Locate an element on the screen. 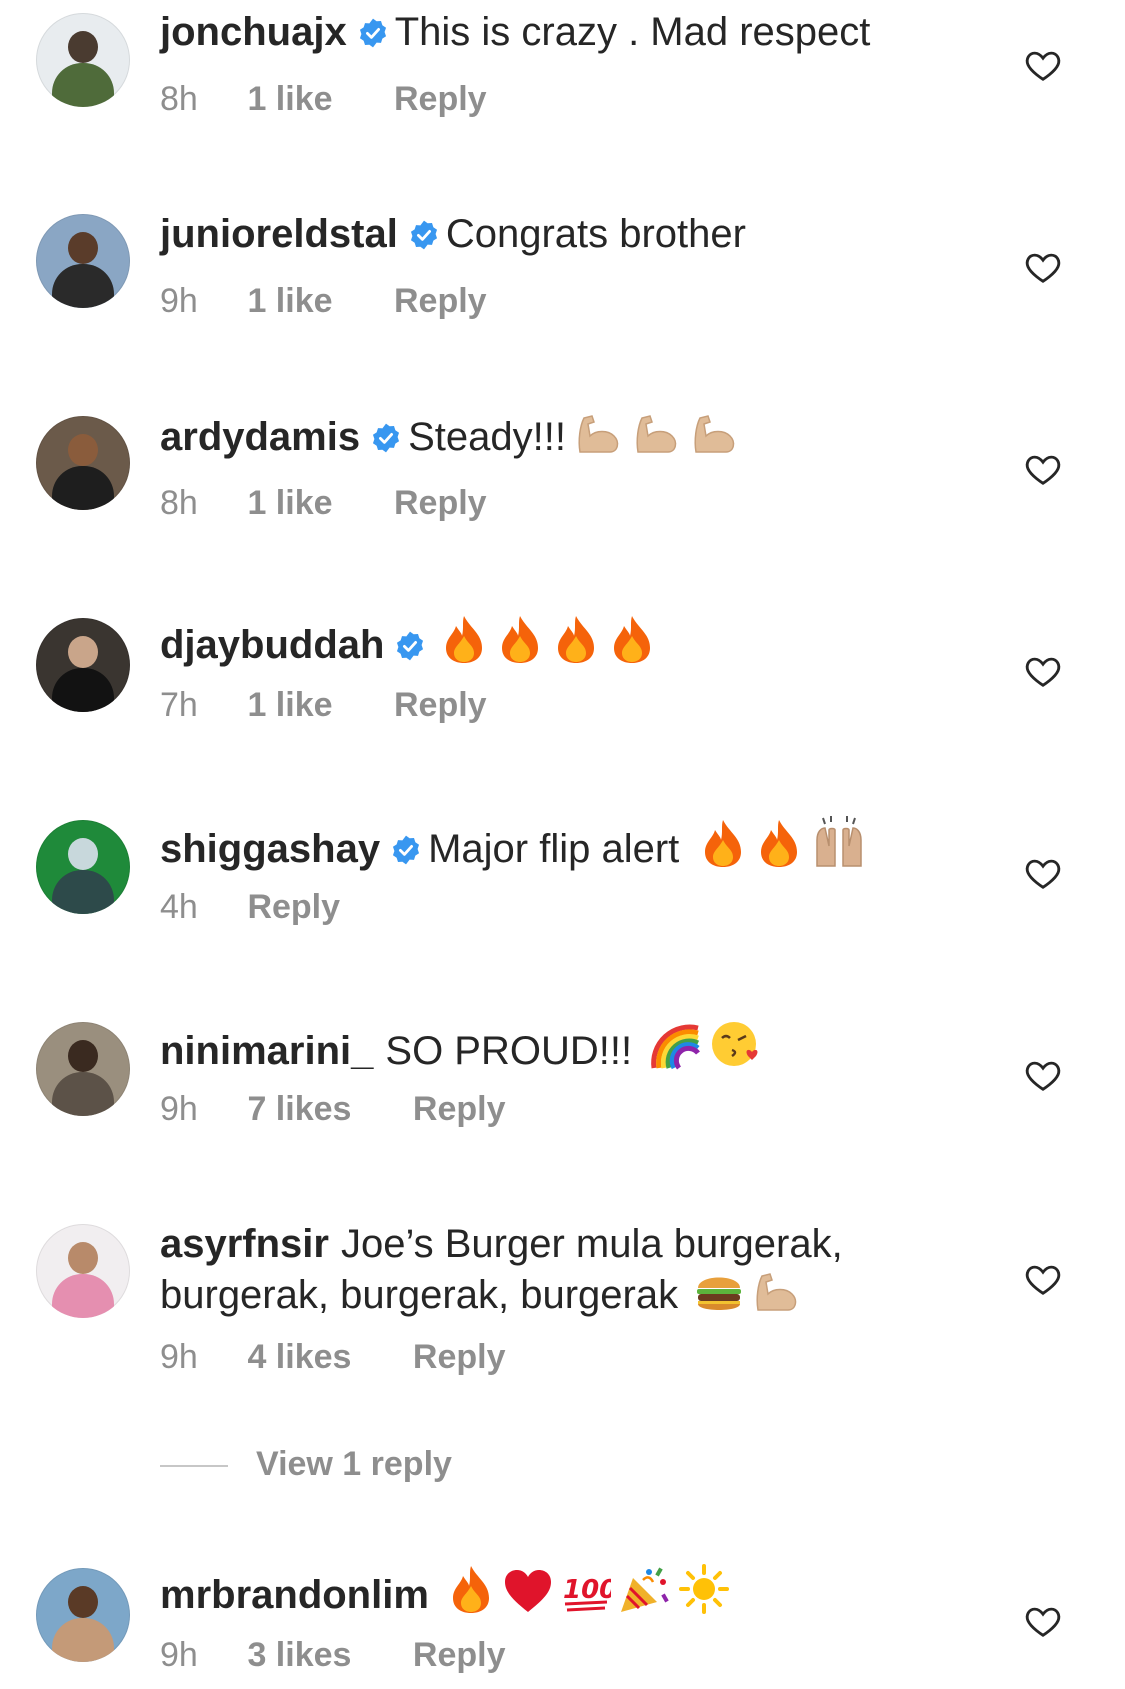  rainbow-icon is located at coordinates (675, 1046).